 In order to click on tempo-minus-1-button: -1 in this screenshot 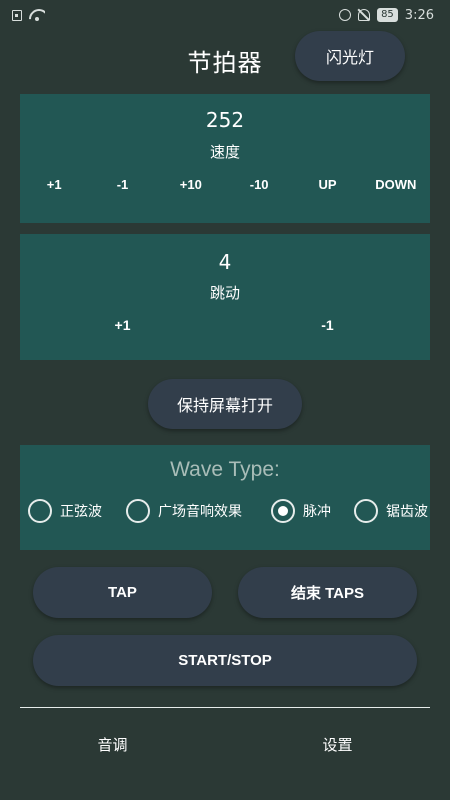, I will do `click(122, 184)`.